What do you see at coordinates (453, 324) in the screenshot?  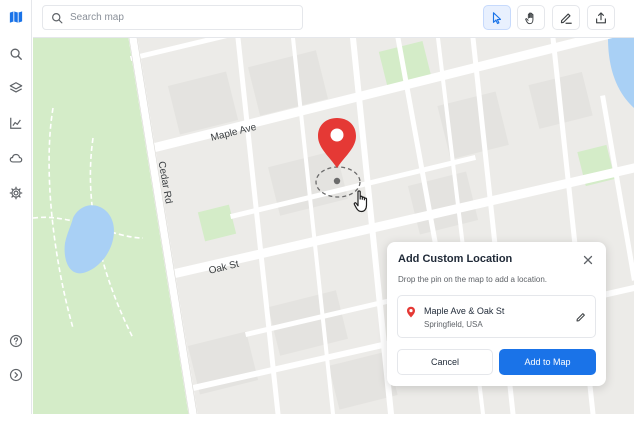 I see `location-city: Springfield, USA` at bounding box center [453, 324].